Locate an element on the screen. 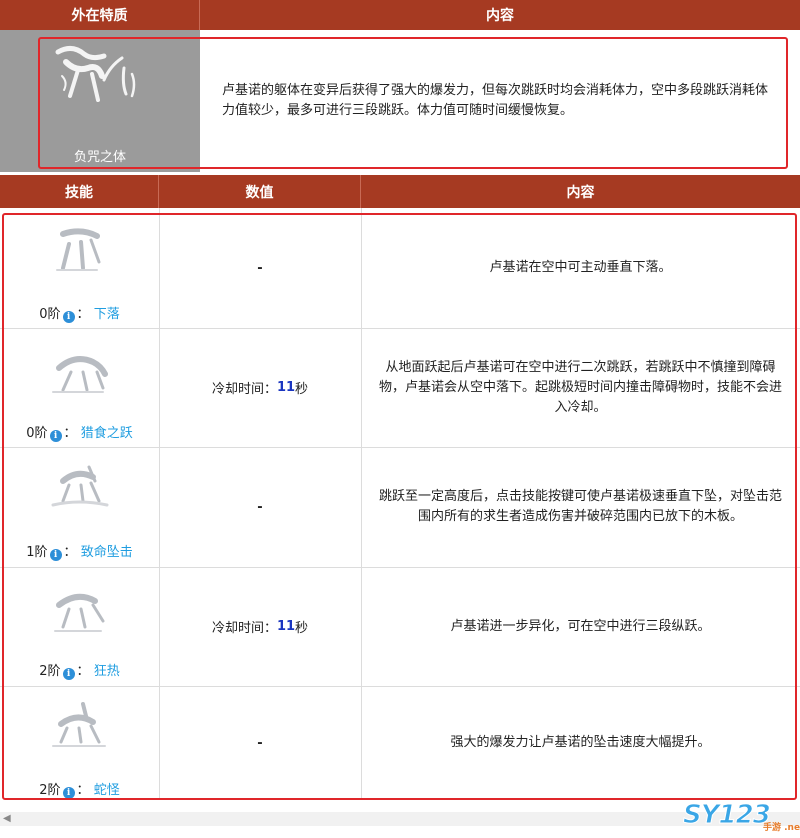  scroll-left-arrow-icon: ◀ is located at coordinates (7, 818).